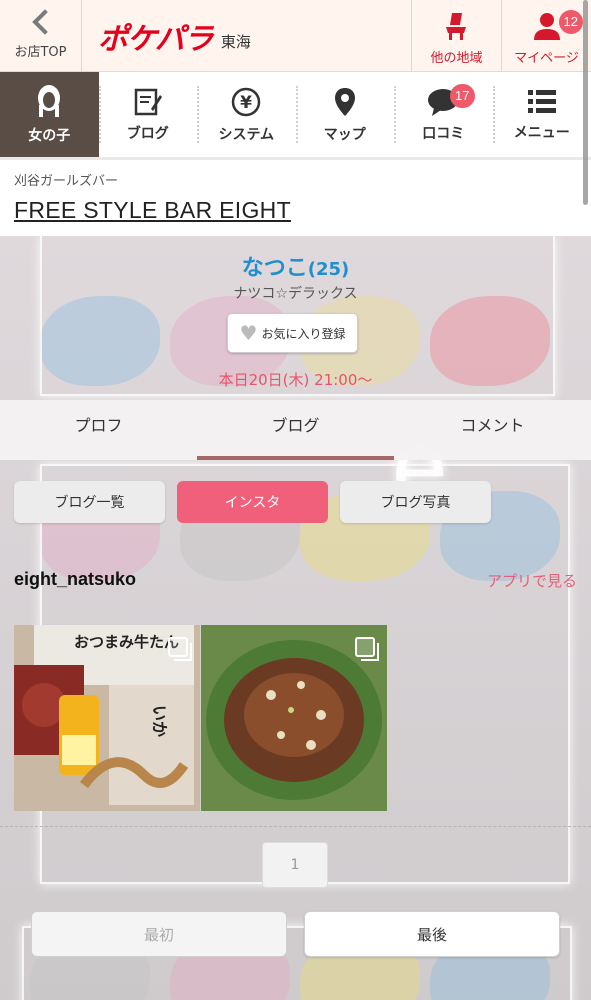 This screenshot has width=591, height=1000. I want to click on shop-header: 刈谷ガールズバー FREE STYLE BAR EIGHT, so click(295, 198).